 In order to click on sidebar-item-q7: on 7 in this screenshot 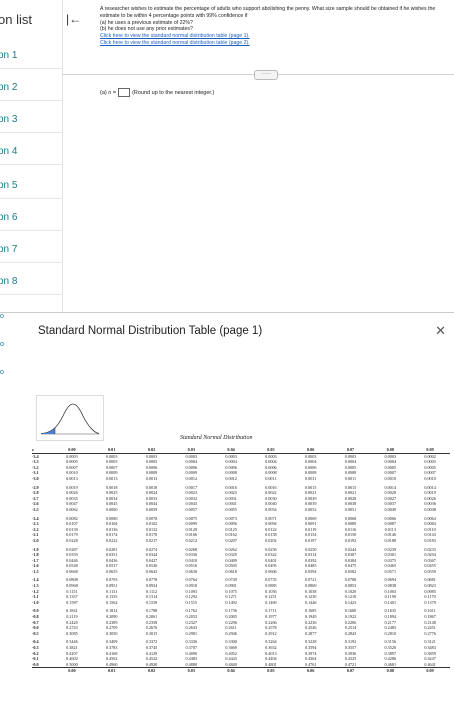, I will do `click(8, 249)`.